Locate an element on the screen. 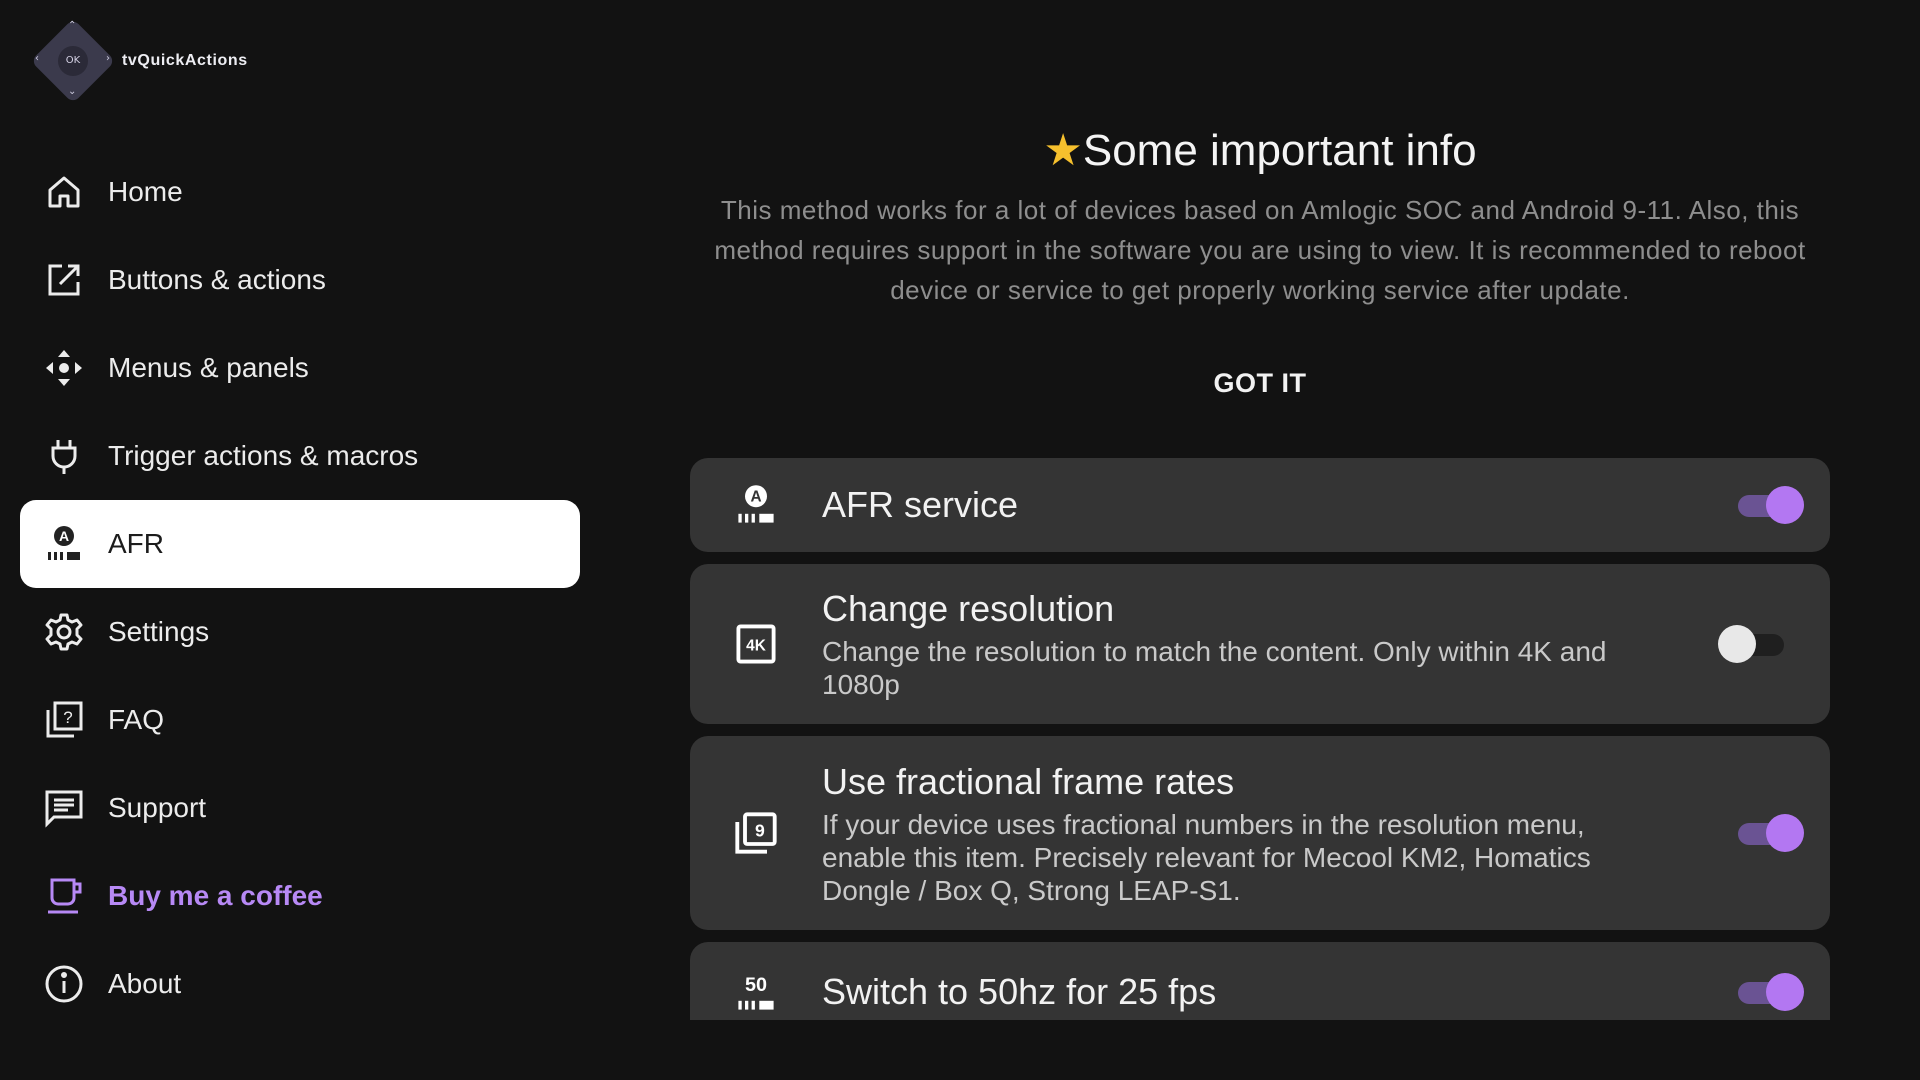 This screenshot has width=1920, height=1080. setting-title: Change resolution is located at coordinates (968, 608).